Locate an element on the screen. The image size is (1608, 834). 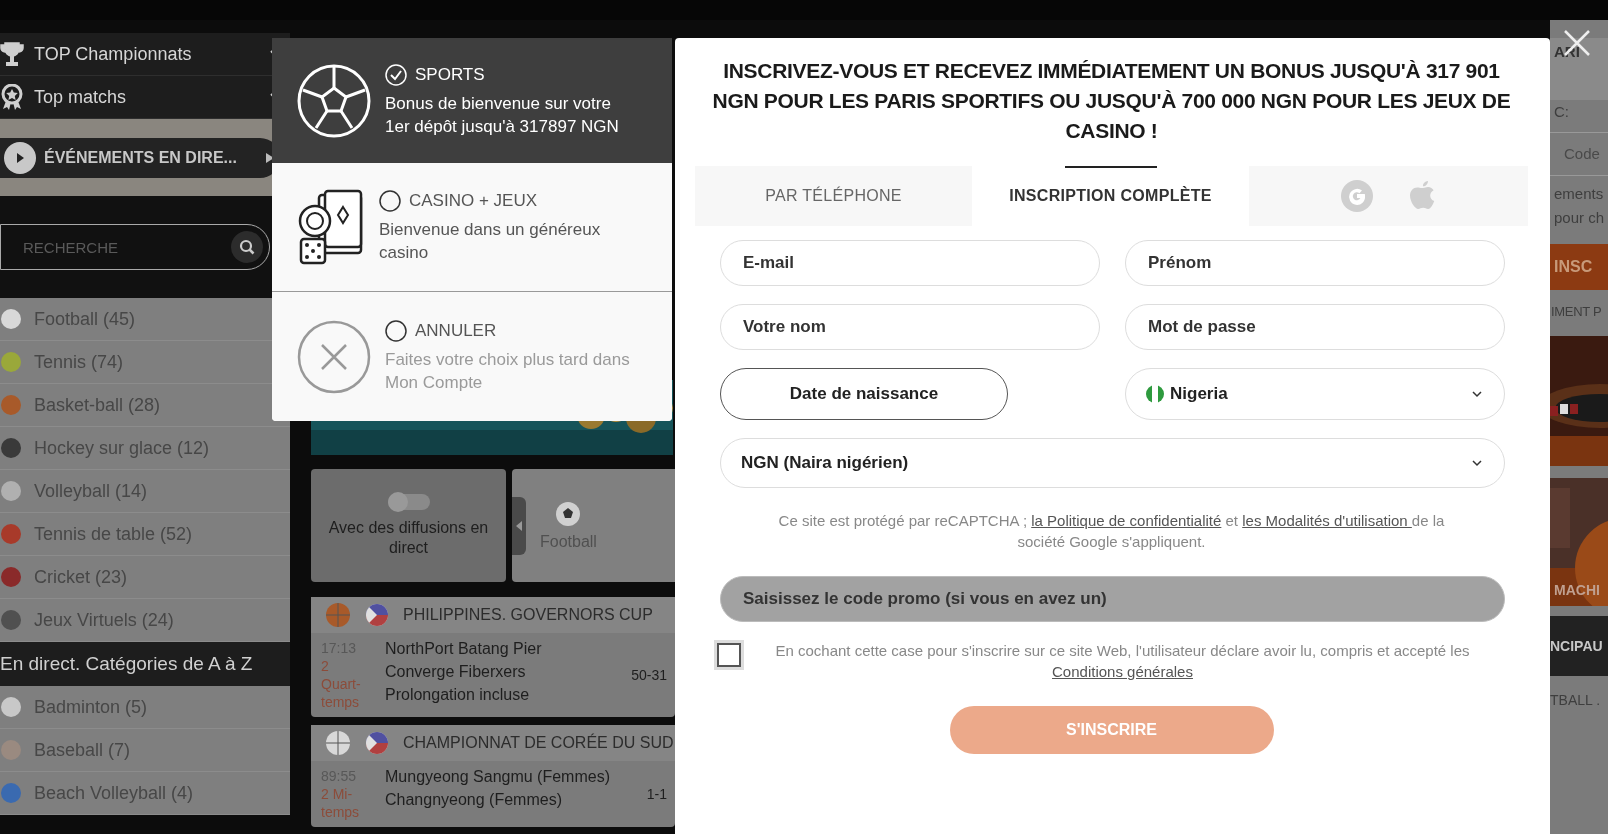
match-score: 50-31 is located at coordinates (649, 675).